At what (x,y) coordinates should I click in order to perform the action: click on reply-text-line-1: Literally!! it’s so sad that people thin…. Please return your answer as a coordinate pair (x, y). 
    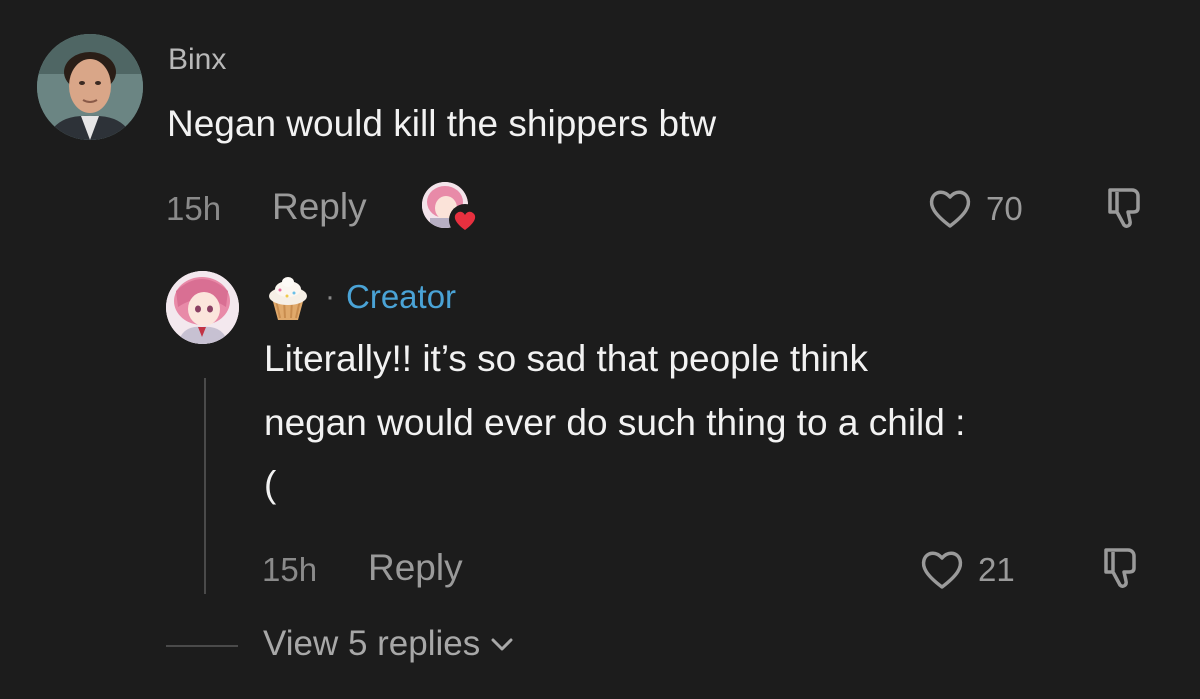
    Looking at the image, I should click on (566, 358).